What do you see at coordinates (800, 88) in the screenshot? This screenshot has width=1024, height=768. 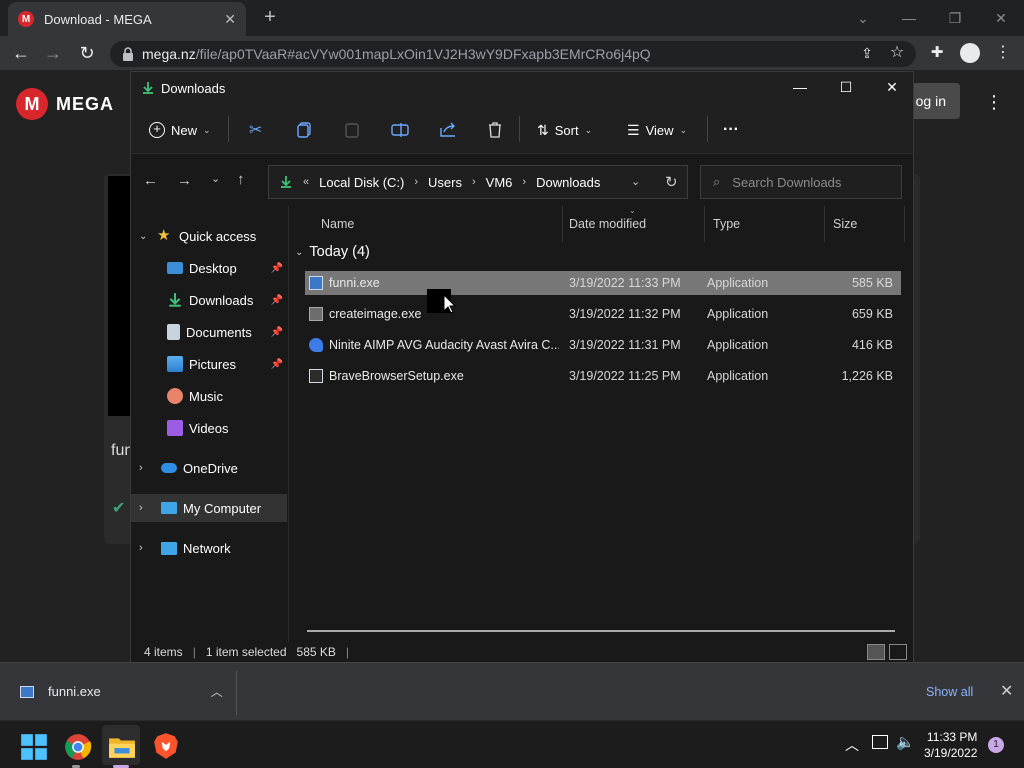 I see `explorer-minimize-icon: —` at bounding box center [800, 88].